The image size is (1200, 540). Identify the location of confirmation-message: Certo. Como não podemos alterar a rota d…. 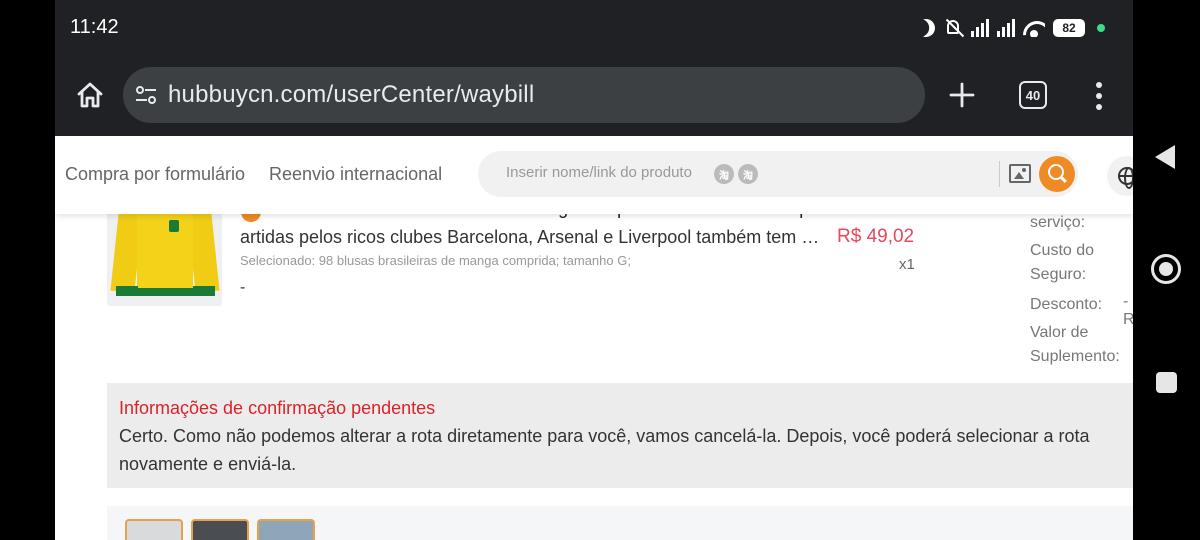
(604, 450).